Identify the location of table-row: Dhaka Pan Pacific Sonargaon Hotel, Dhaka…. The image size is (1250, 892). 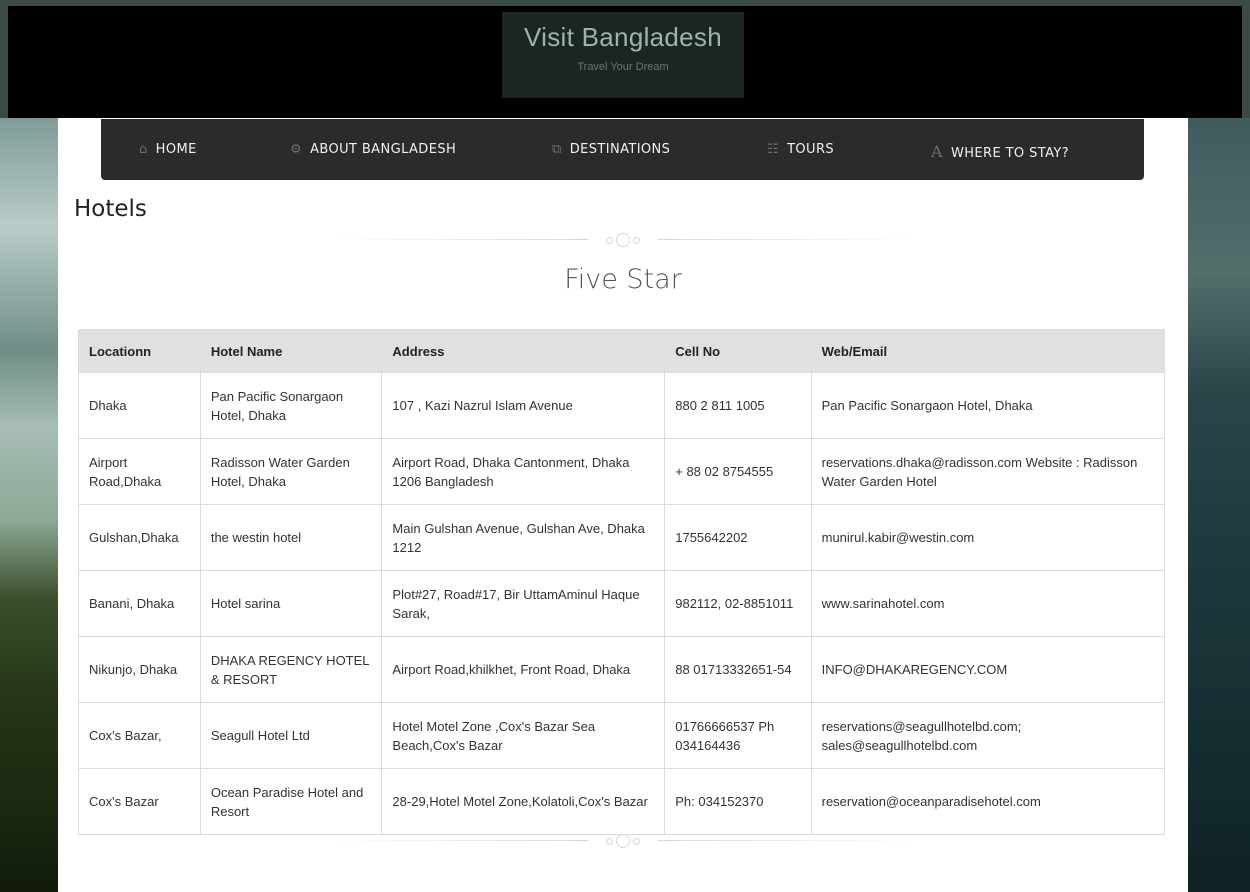
(622, 405).